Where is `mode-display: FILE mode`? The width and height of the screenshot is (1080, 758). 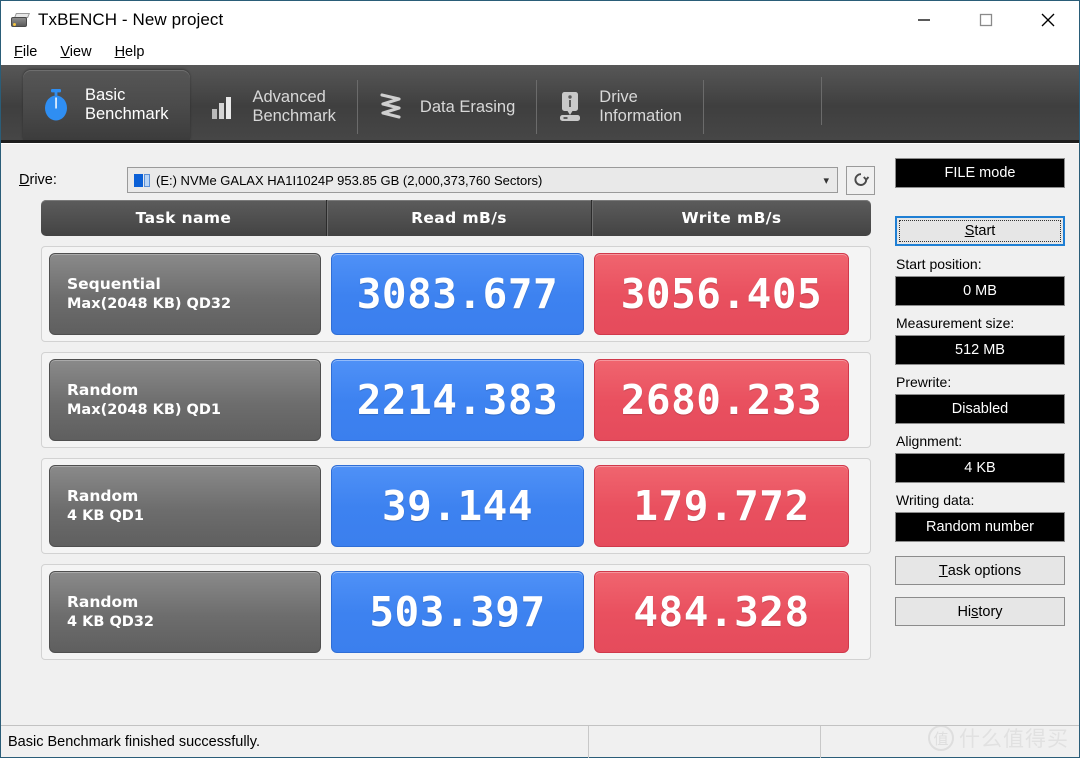 mode-display: FILE mode is located at coordinates (980, 173).